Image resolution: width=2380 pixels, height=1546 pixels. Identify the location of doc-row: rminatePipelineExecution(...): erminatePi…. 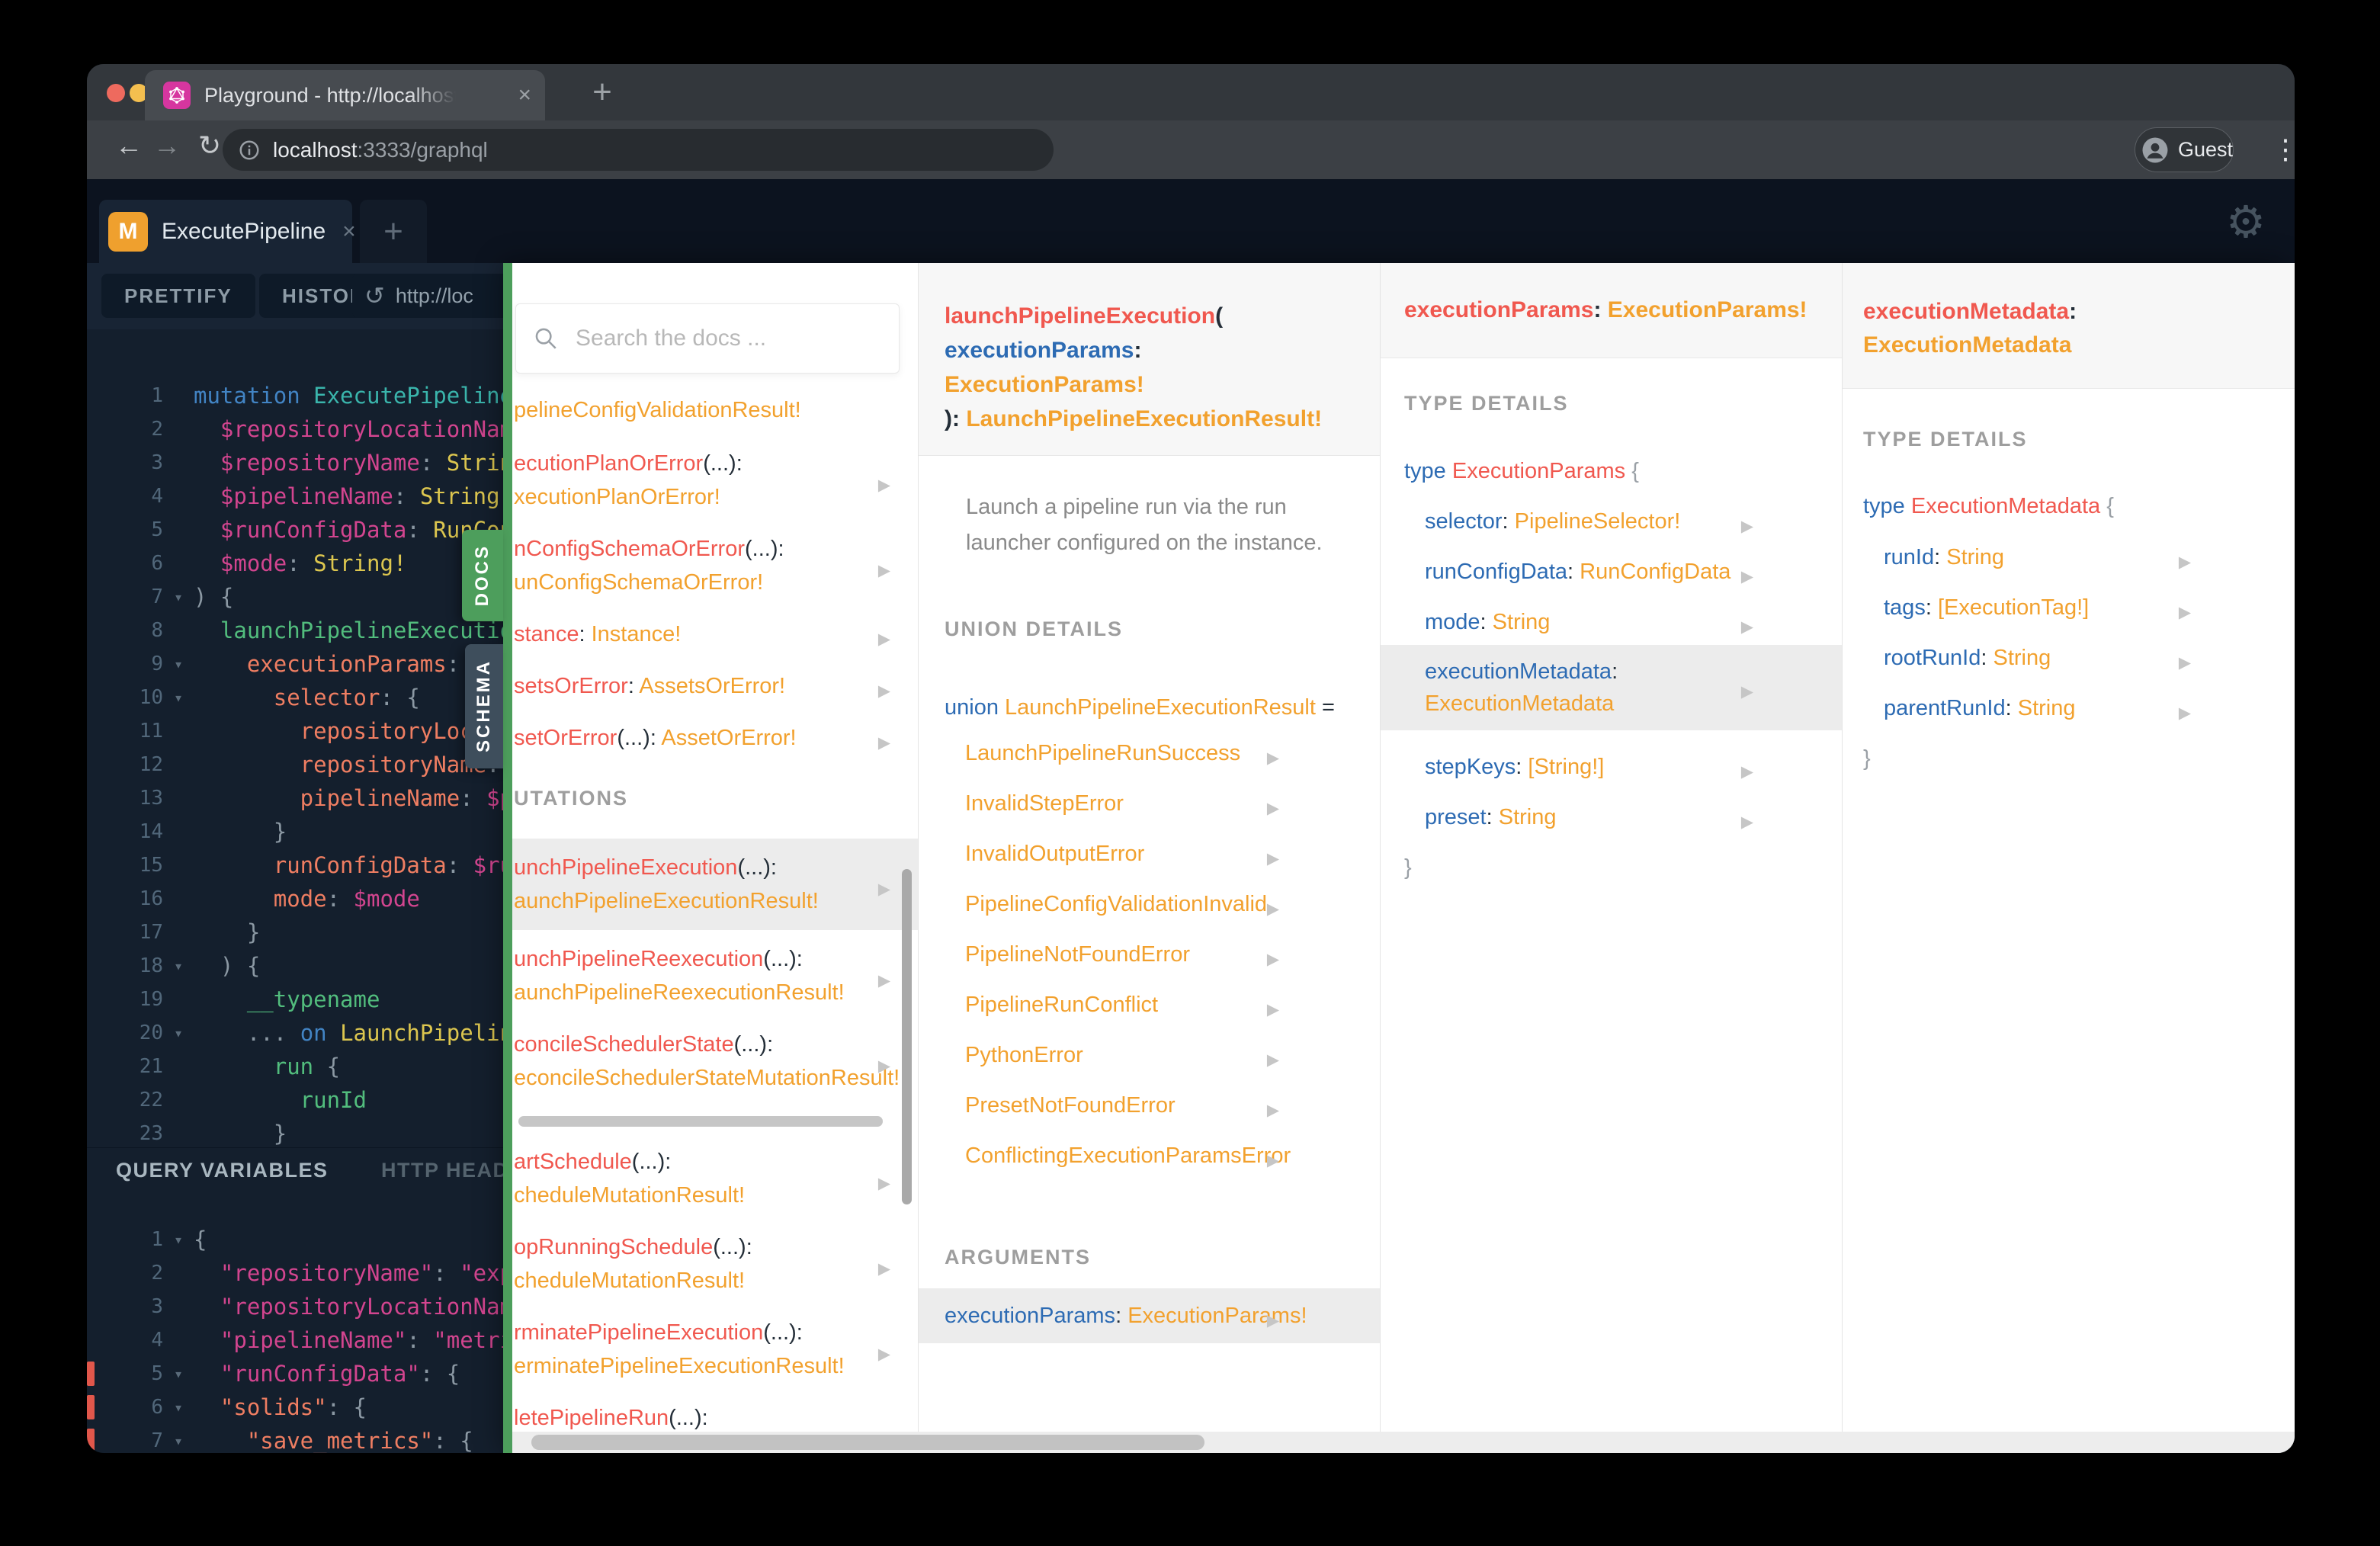
(715, 1349).